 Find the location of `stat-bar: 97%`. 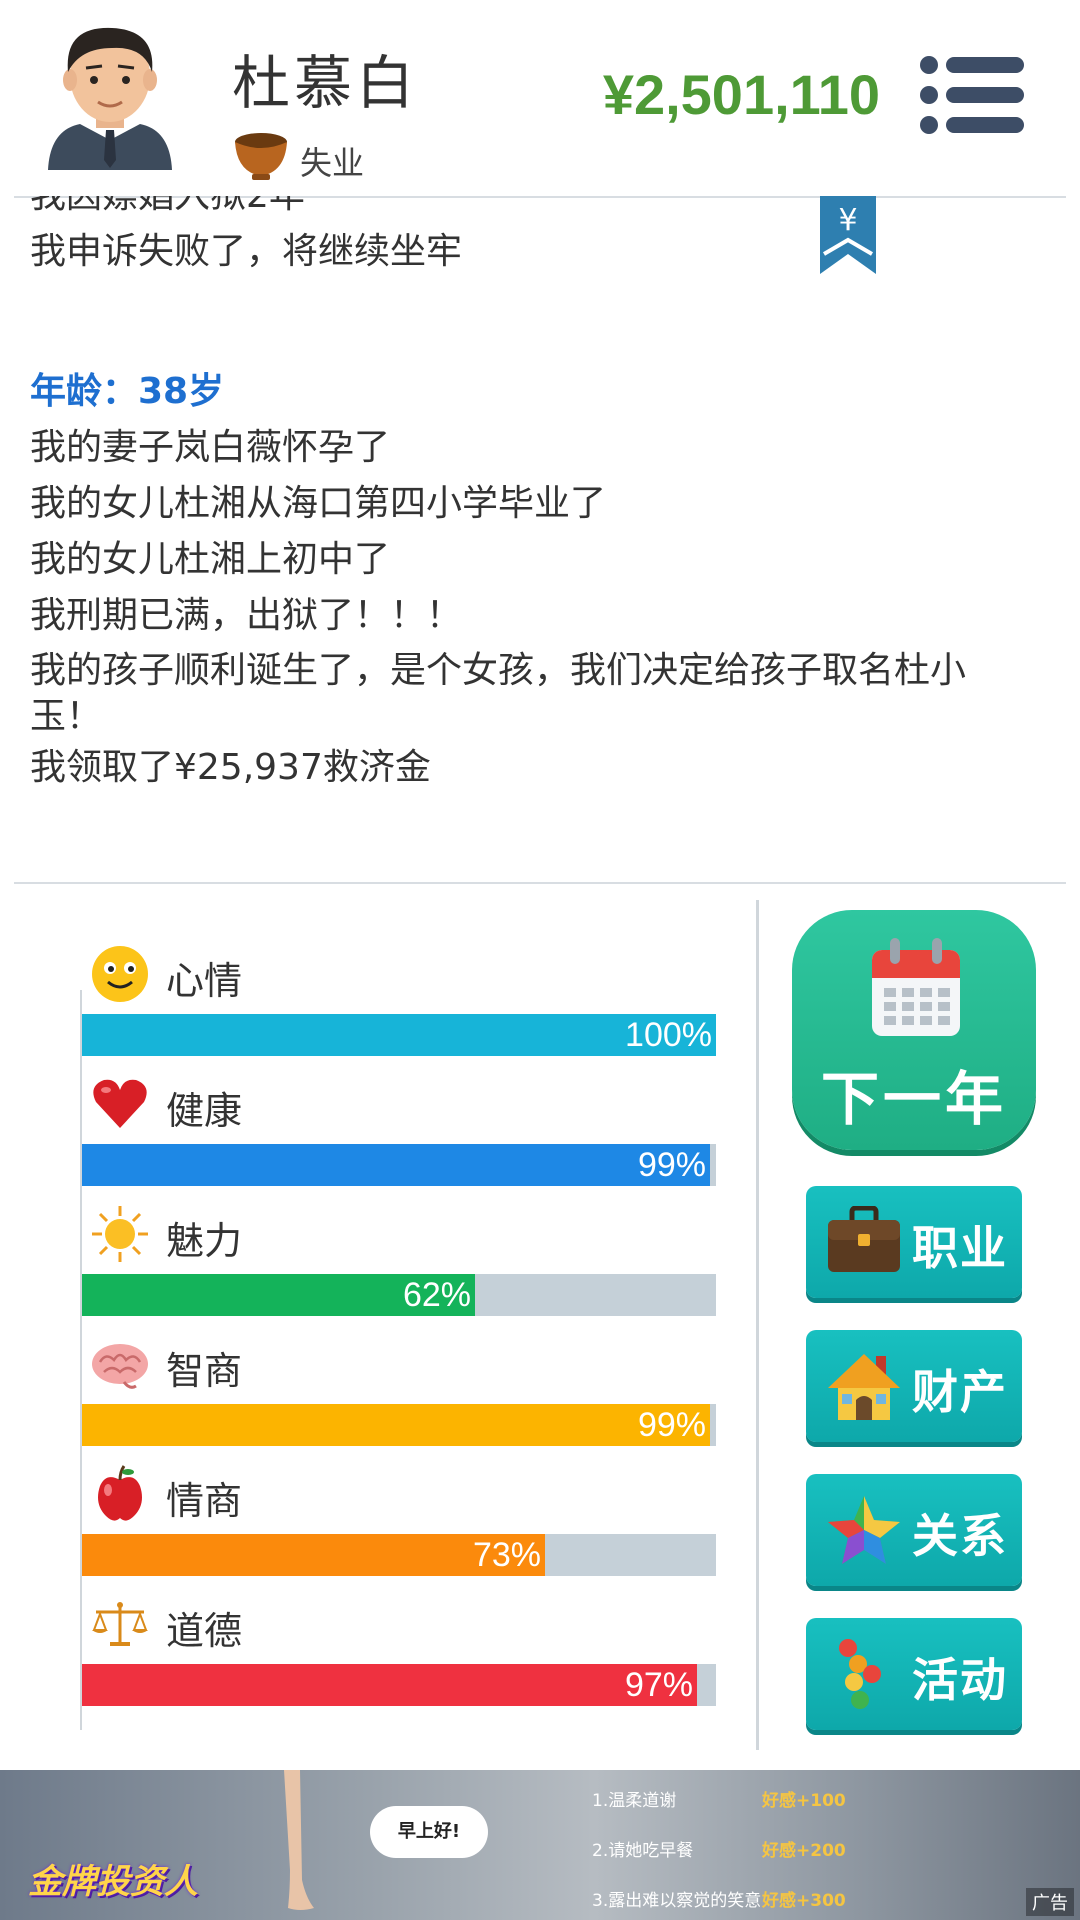

stat-bar: 97% is located at coordinates (399, 1685).